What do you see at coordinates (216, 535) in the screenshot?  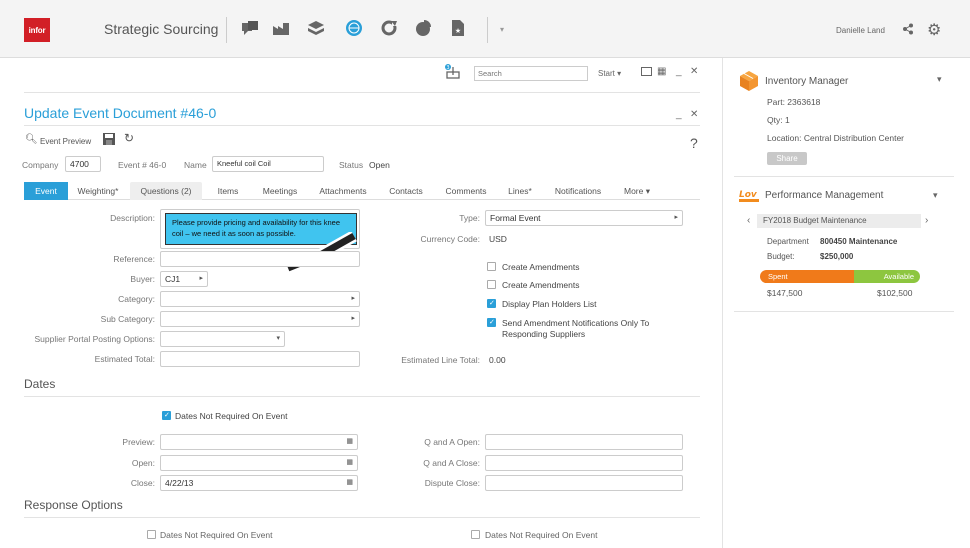 I see `response-dates-label: Dates Not Required On Event` at bounding box center [216, 535].